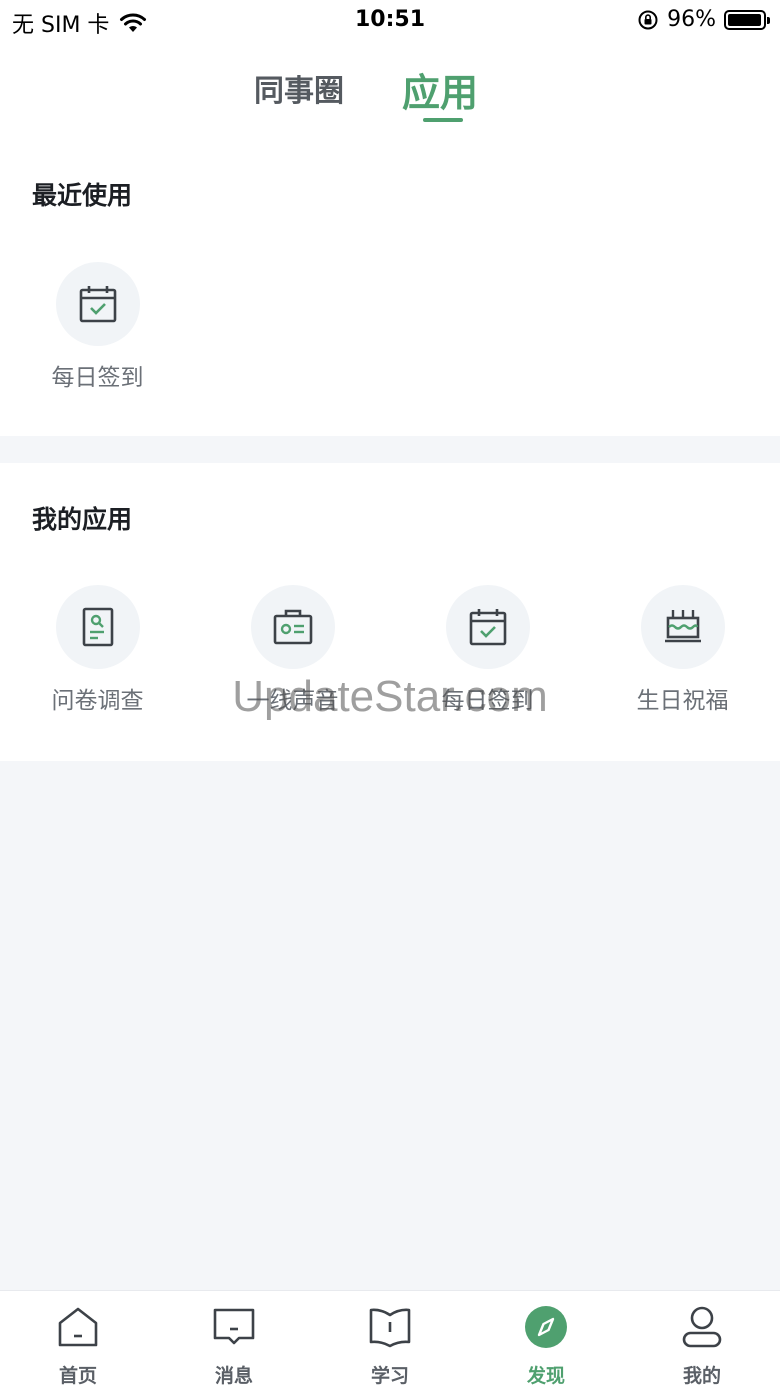  What do you see at coordinates (82, 195) in the screenshot?
I see `recent-section-title: 最近使用` at bounding box center [82, 195].